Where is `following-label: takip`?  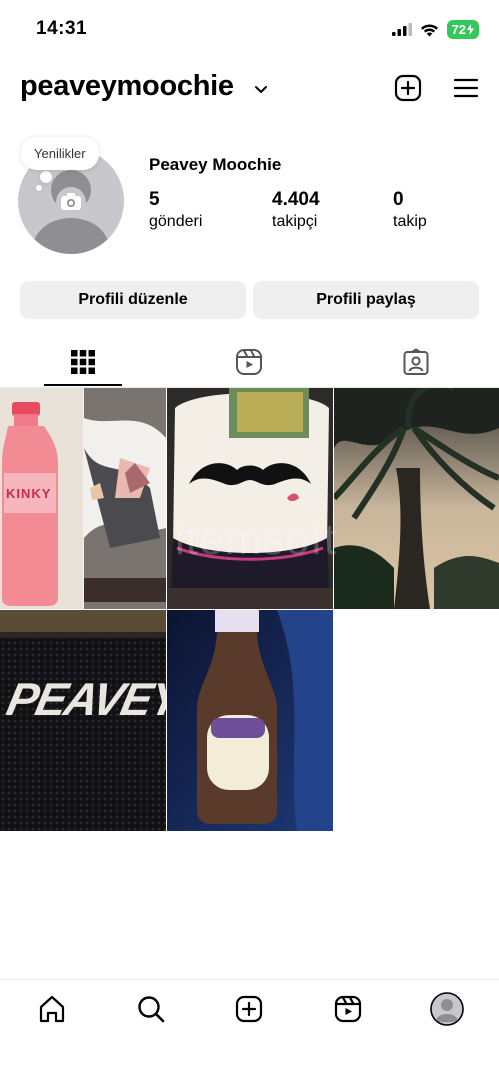
following-label: takip is located at coordinates (410, 222).